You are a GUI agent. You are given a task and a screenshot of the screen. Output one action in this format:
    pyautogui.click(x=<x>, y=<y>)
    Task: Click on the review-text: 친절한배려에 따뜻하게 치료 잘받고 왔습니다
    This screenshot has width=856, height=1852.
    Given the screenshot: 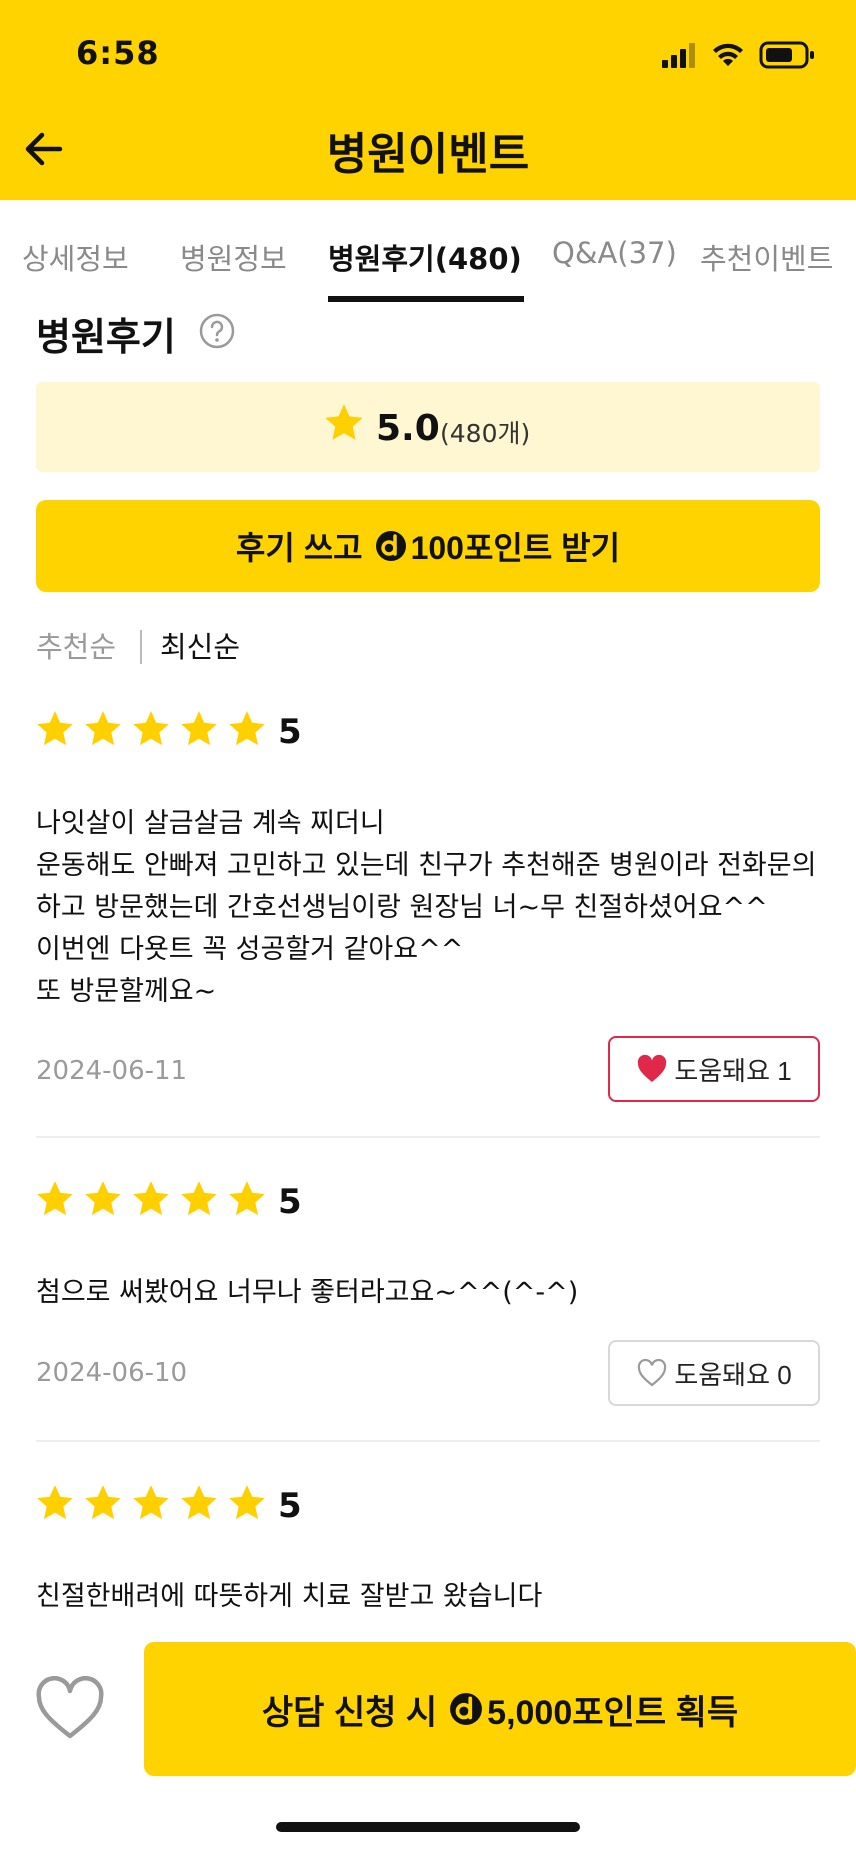 What is the action you would take?
    pyautogui.click(x=289, y=1596)
    